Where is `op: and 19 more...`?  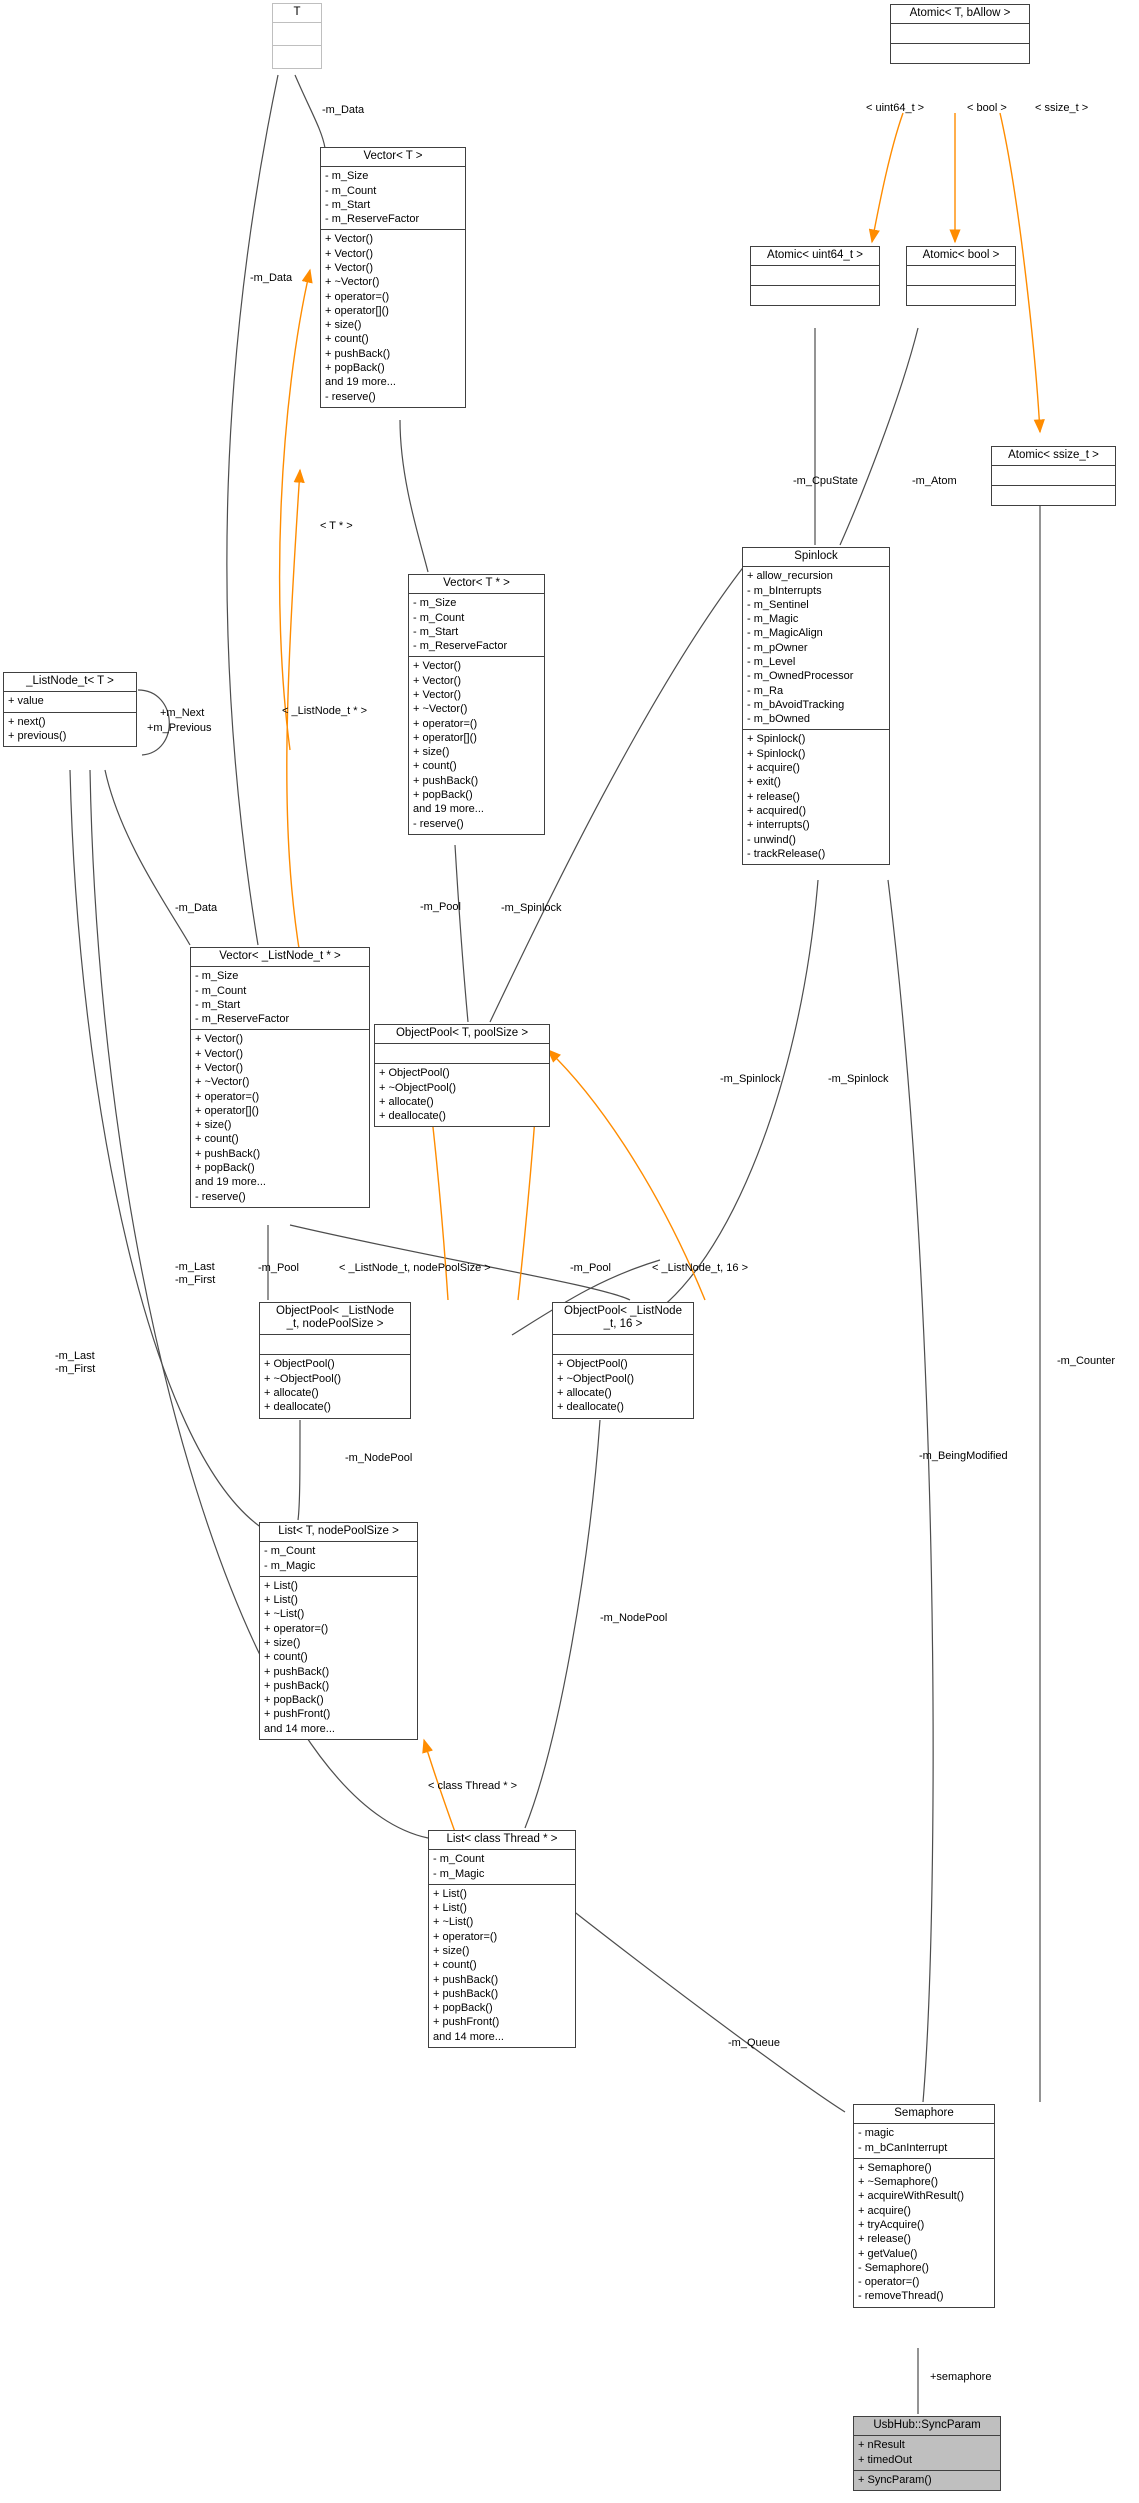
op: and 19 more... is located at coordinates (230, 1182).